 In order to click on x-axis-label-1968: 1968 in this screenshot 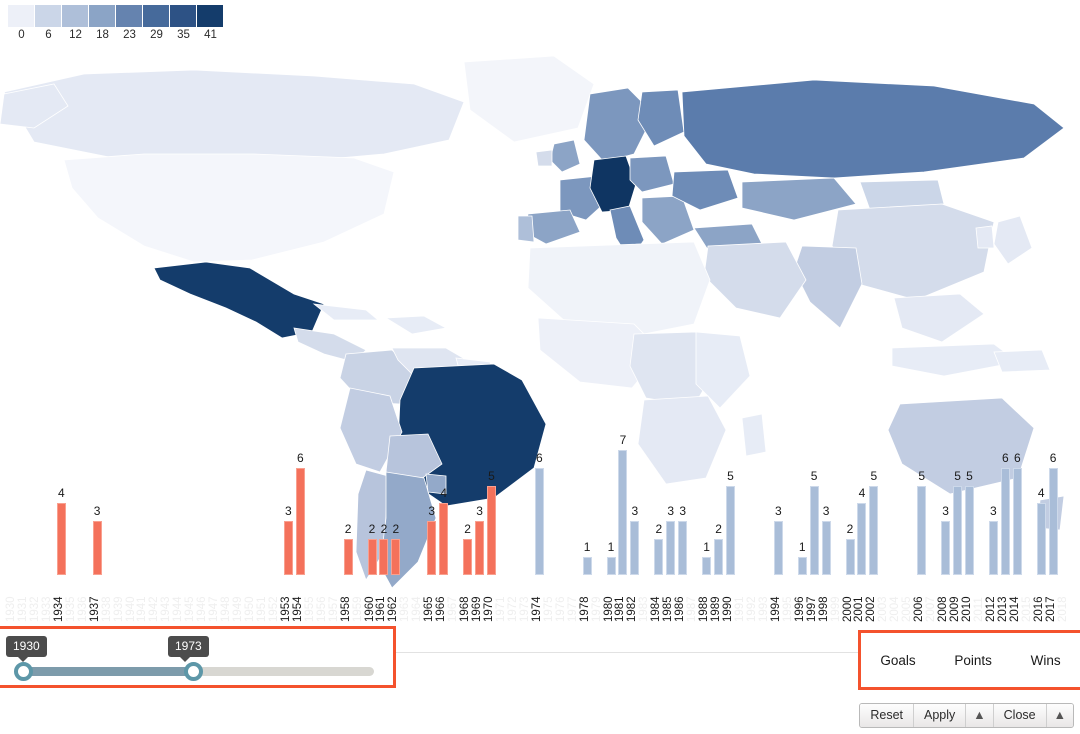, I will do `click(465, 609)`.